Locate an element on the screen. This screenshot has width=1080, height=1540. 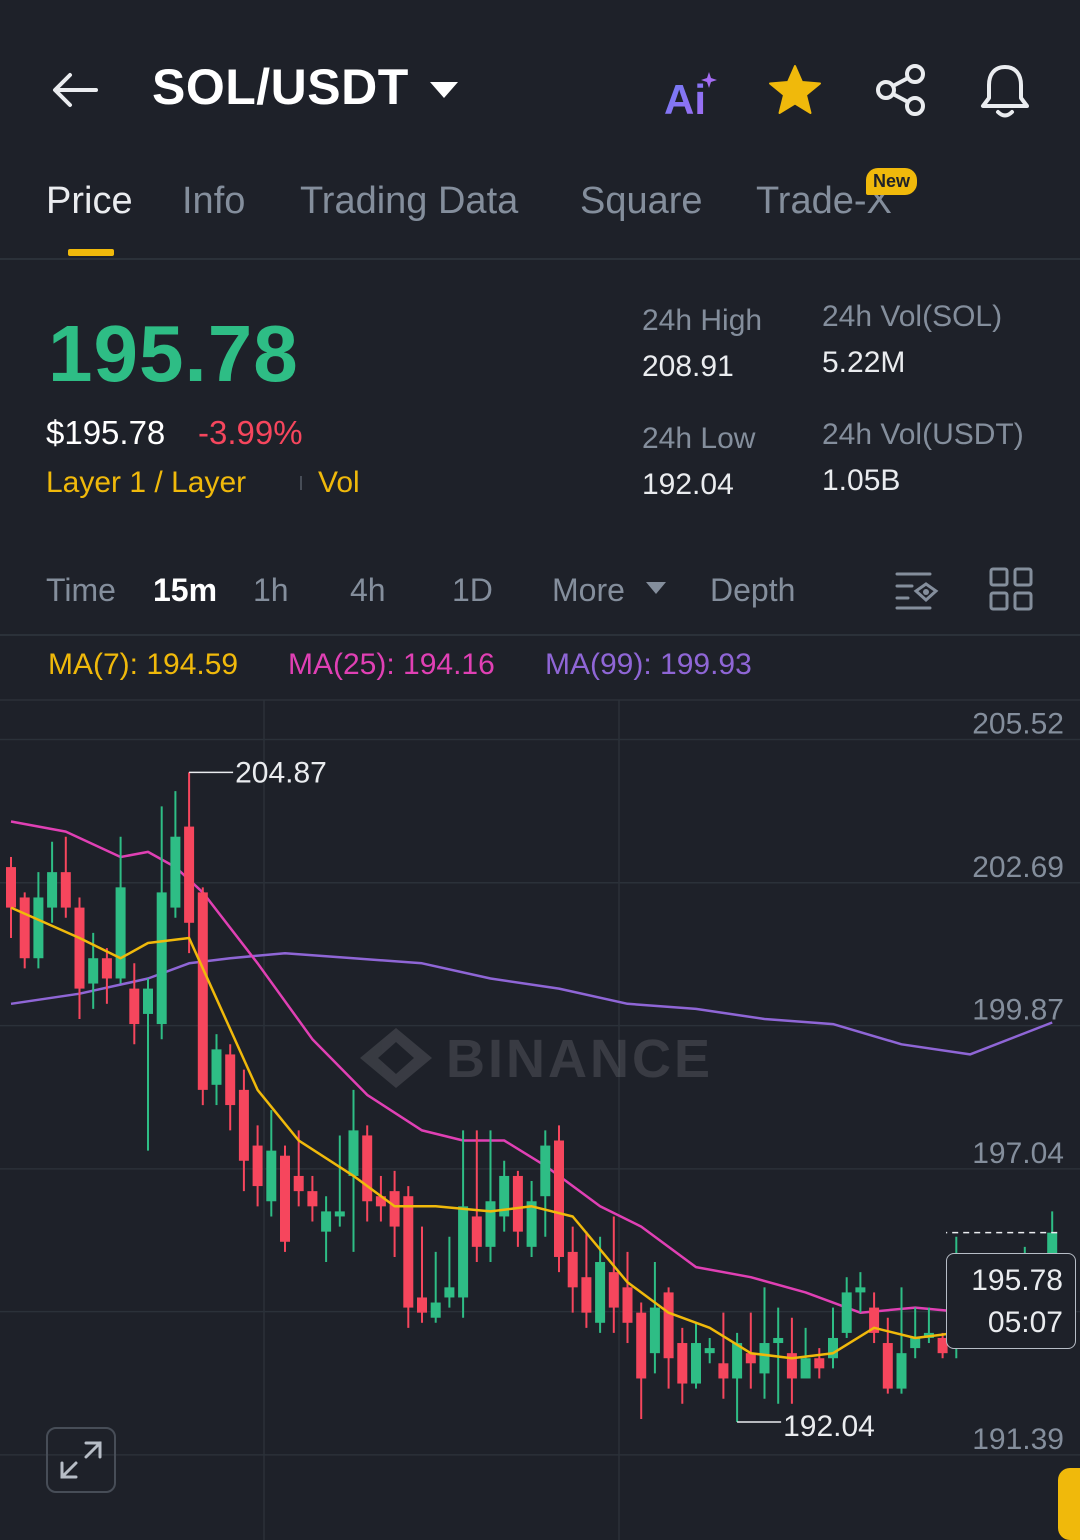
high-value: 208.91 is located at coordinates (688, 366).